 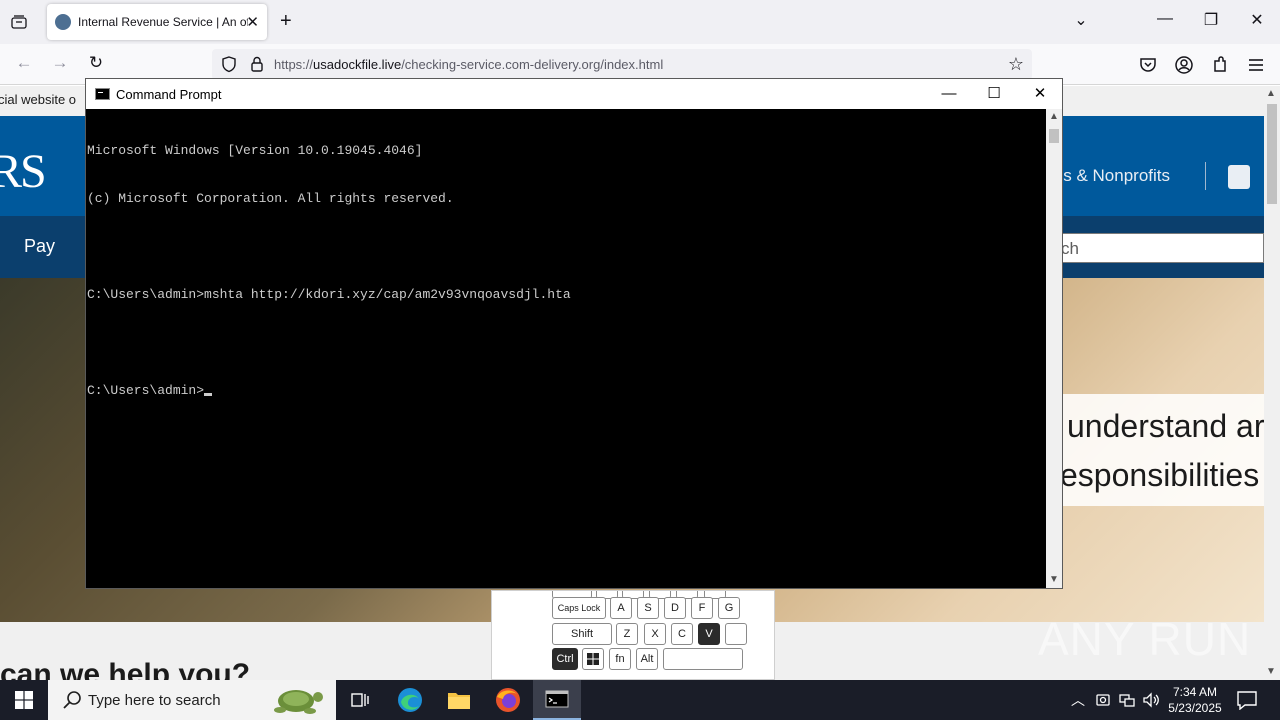 What do you see at coordinates (620, 659) in the screenshot?
I see `key-fn: fn` at bounding box center [620, 659].